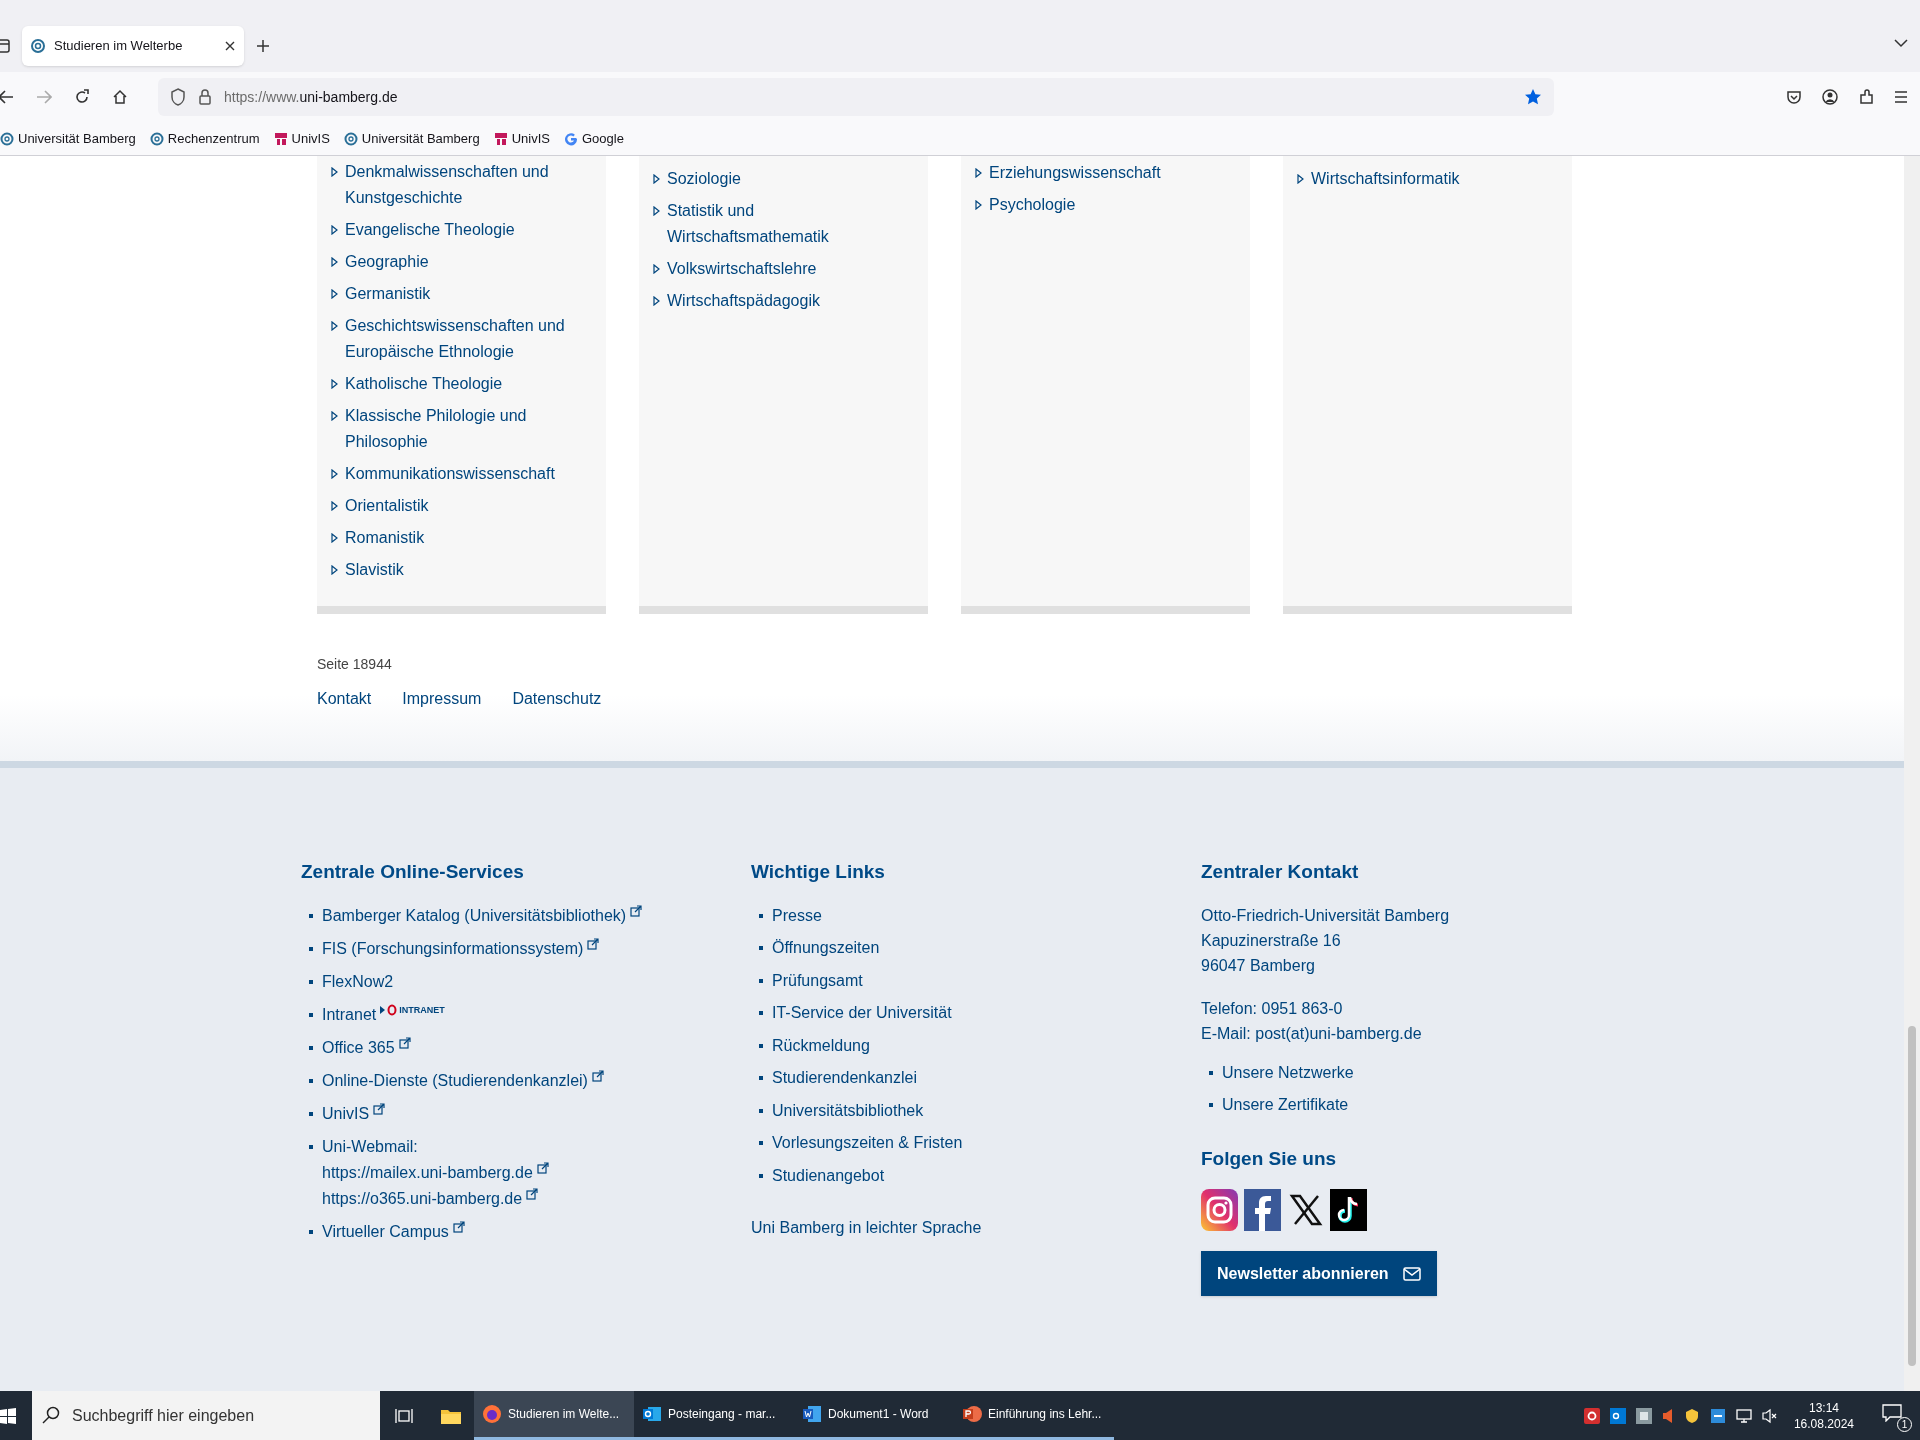 This screenshot has height=1440, width=1920. Describe the element at coordinates (422, 1198) in the screenshot. I see `service-link: https://o365.uni-bamberg.de` at that location.